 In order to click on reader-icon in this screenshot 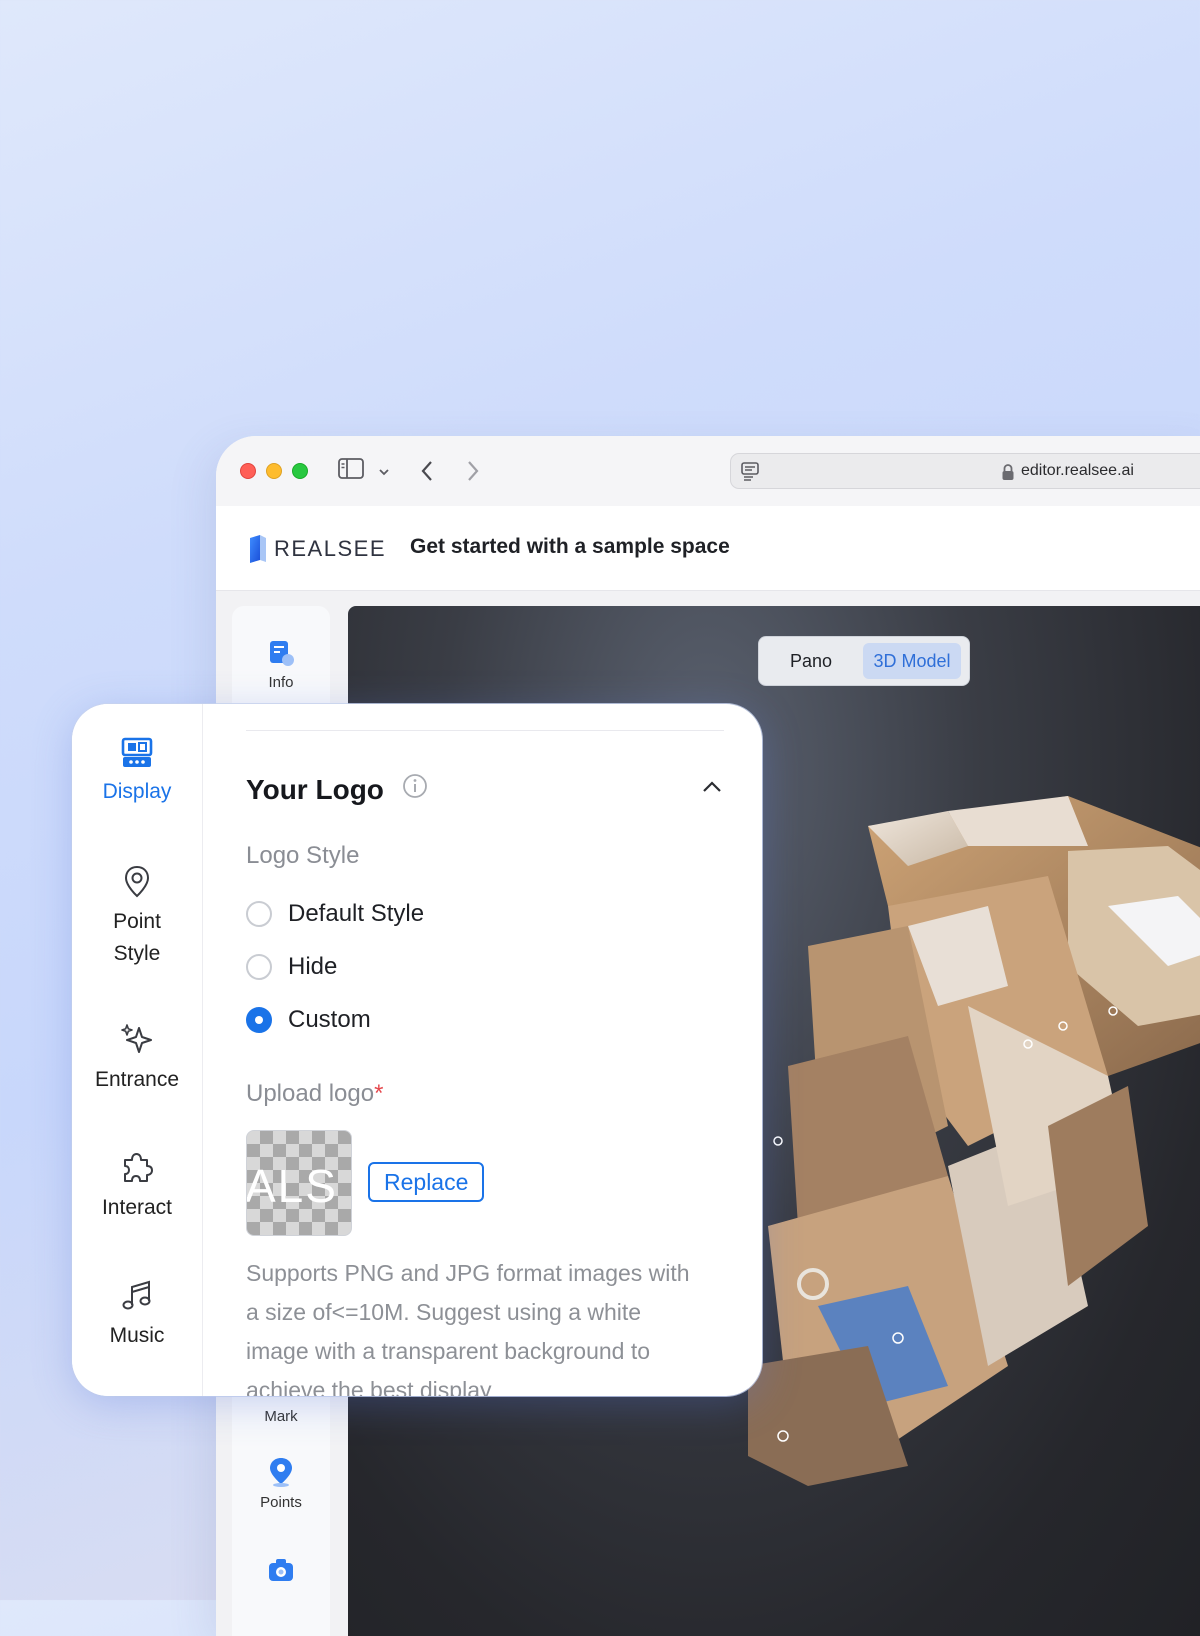, I will do `click(750, 474)`.